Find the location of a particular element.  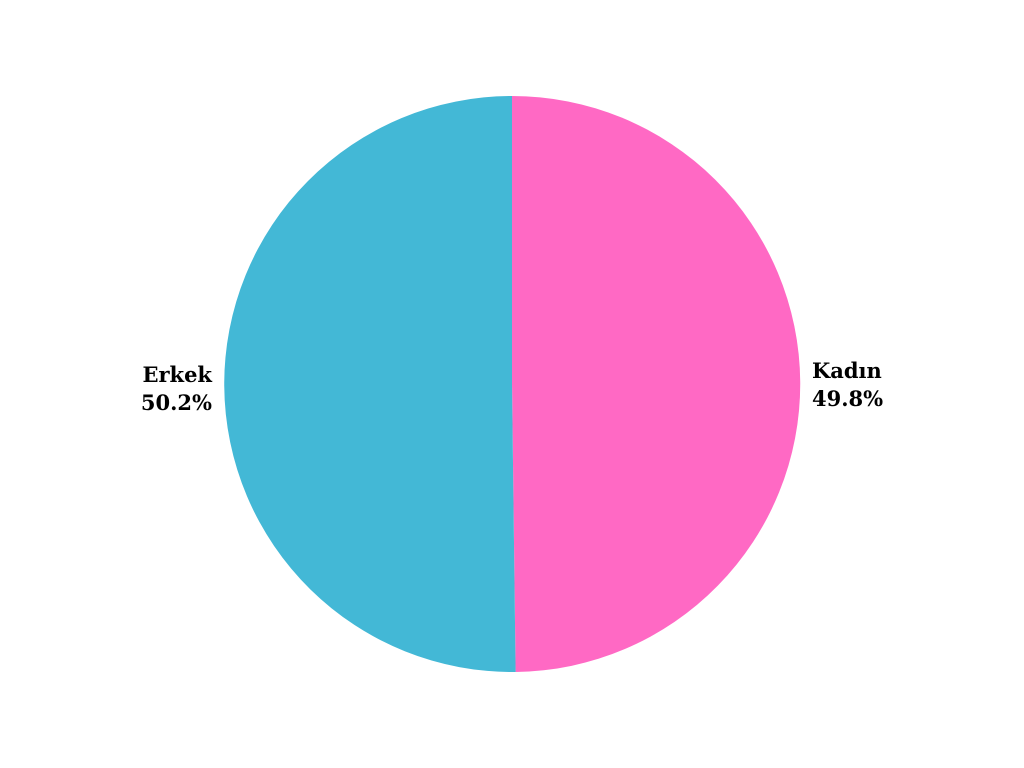

pie-slice-percent-1: 50.2% is located at coordinates (176, 402).